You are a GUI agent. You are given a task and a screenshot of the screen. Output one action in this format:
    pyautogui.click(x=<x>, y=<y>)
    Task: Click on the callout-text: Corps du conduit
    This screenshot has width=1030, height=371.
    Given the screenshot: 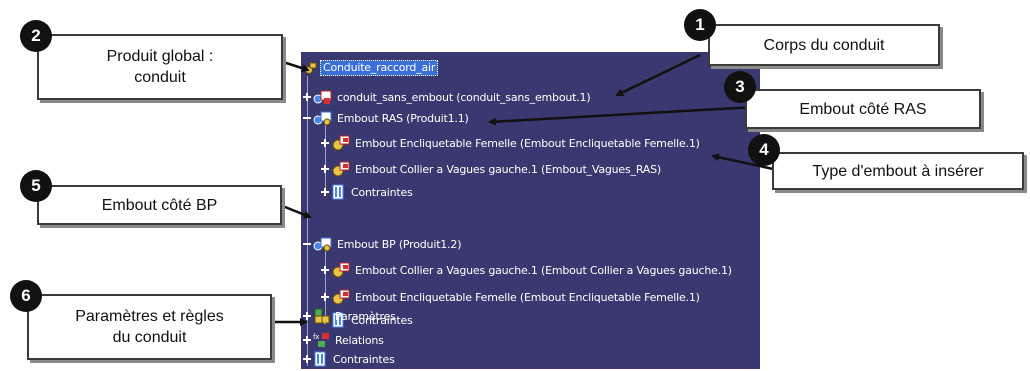 What is the action you would take?
    pyautogui.click(x=824, y=45)
    